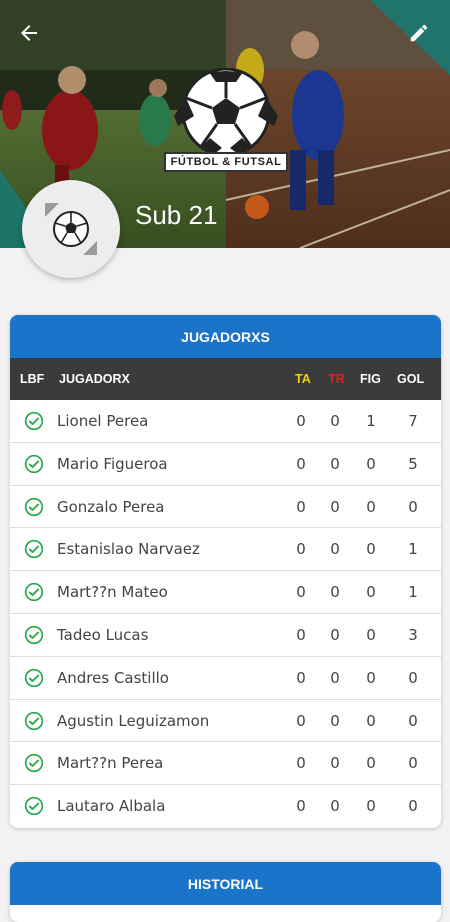  I want to click on table-row: Mart??n Perea 0 0 0 0, so click(225, 764).